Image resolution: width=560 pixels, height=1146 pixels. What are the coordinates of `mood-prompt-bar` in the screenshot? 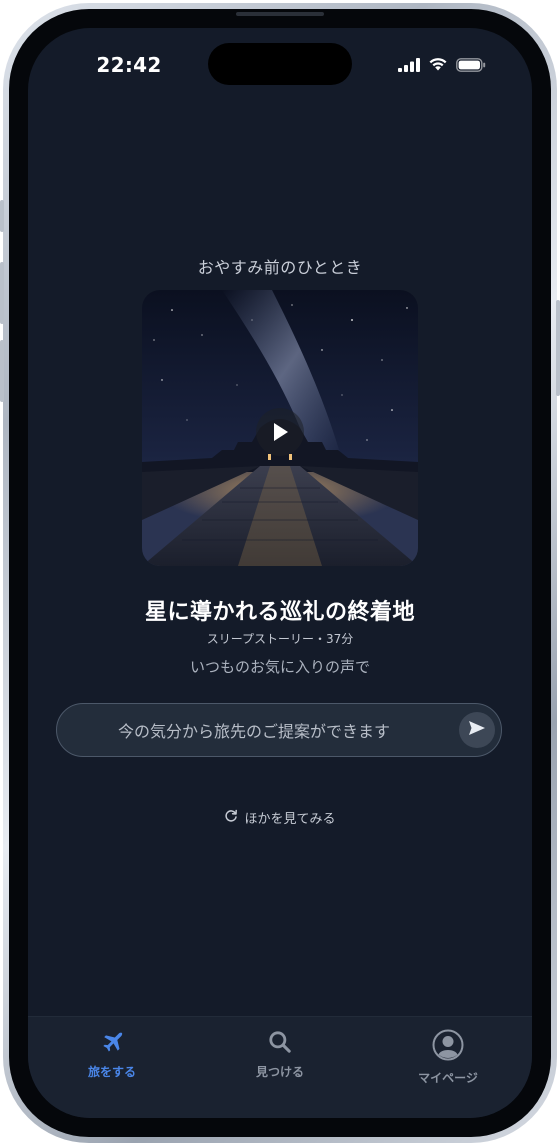 It's located at (279, 730).